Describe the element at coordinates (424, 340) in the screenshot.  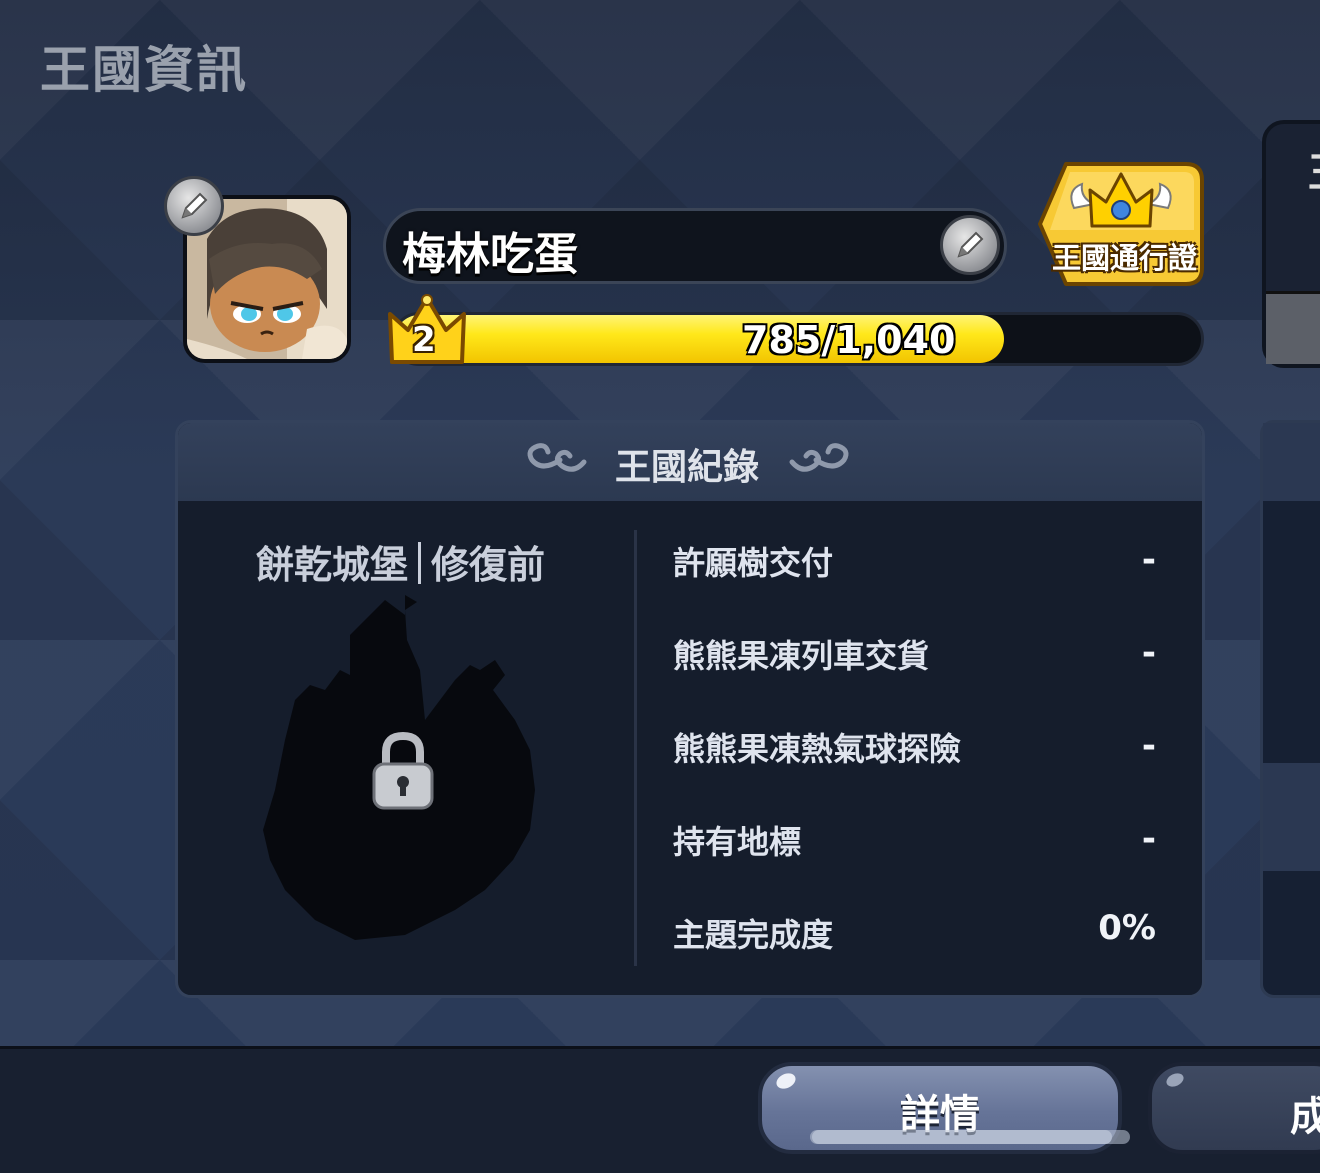
I see `level-number: 2` at that location.